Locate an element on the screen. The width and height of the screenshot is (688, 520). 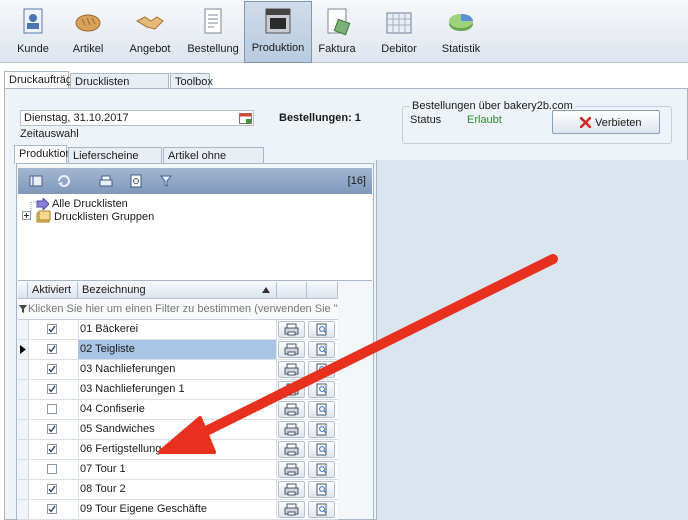
row-name: 05 Sandwiches is located at coordinates (177, 429).